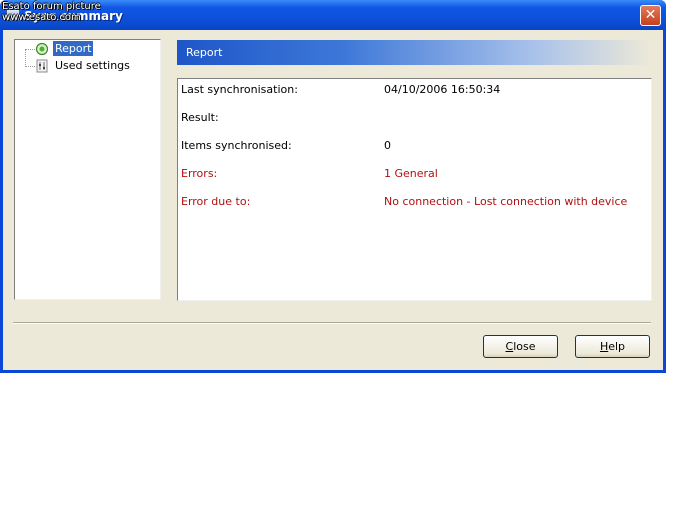  What do you see at coordinates (73, 48) in the screenshot?
I see `tree-item-label: Report` at bounding box center [73, 48].